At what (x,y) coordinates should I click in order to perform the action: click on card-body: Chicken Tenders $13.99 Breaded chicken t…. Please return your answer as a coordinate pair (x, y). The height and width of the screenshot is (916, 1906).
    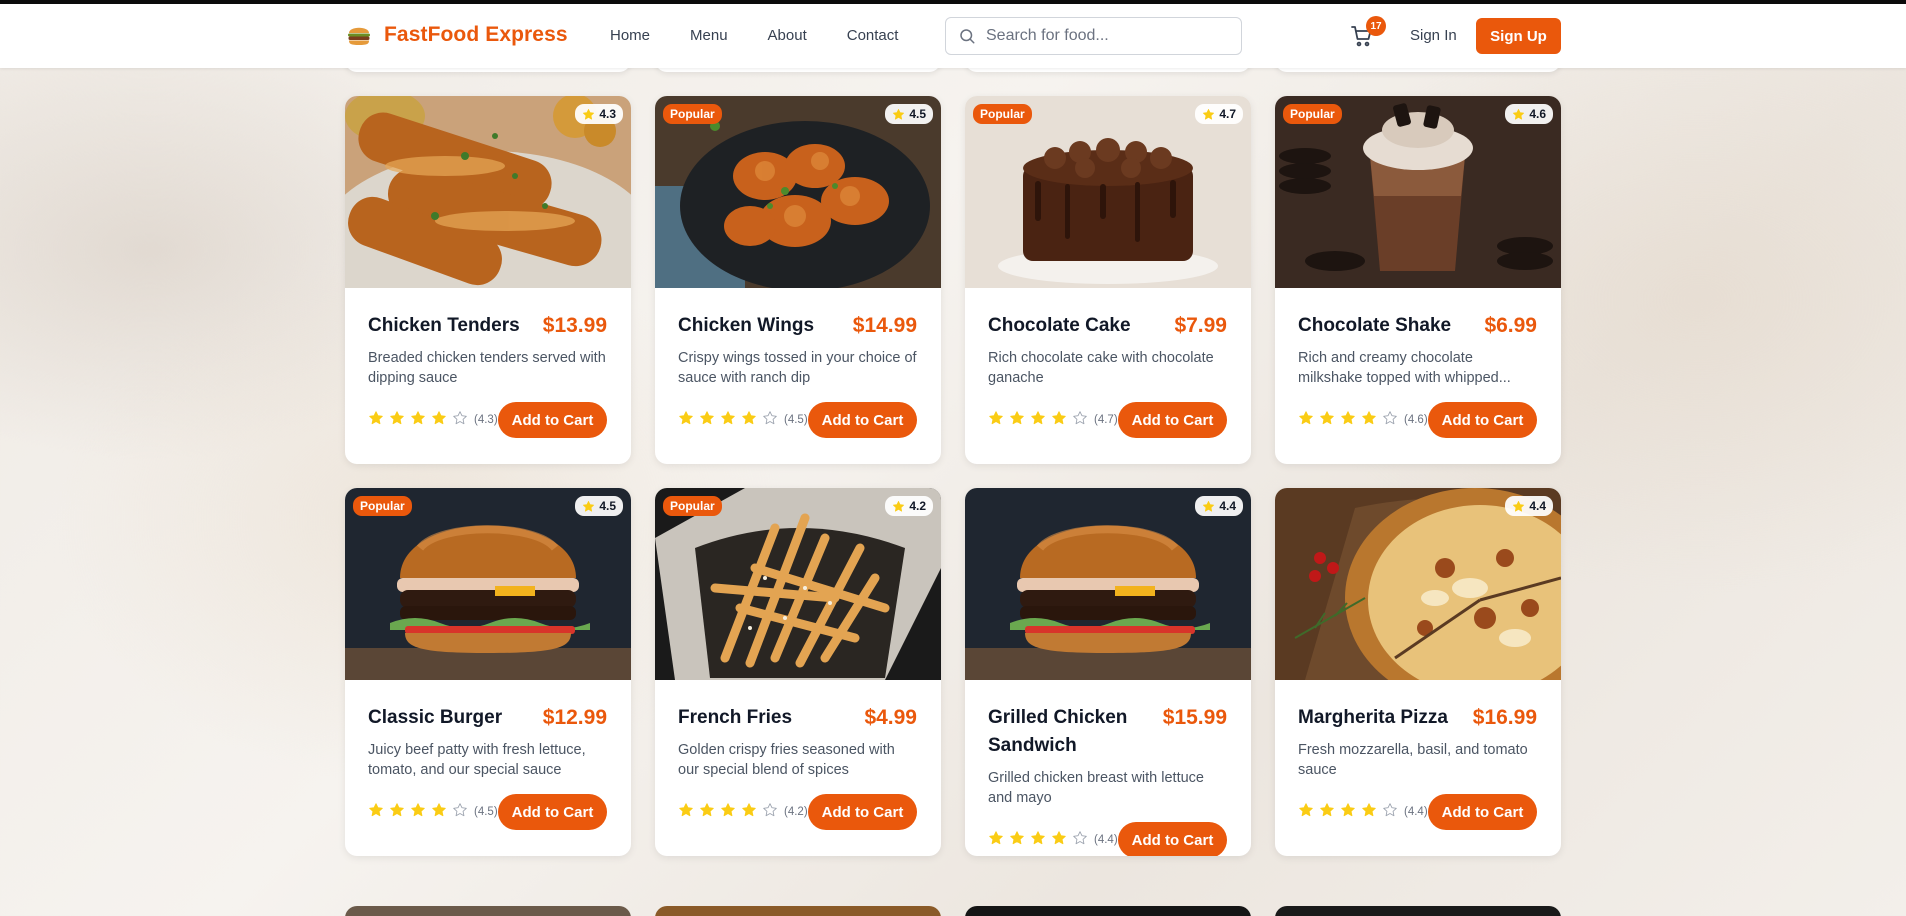
    Looking at the image, I should click on (487, 375).